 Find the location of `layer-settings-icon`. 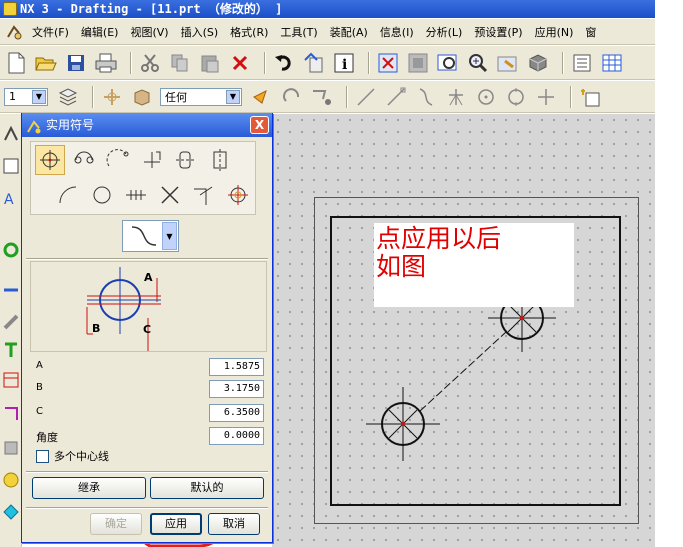

layer-settings-icon is located at coordinates (68, 97).